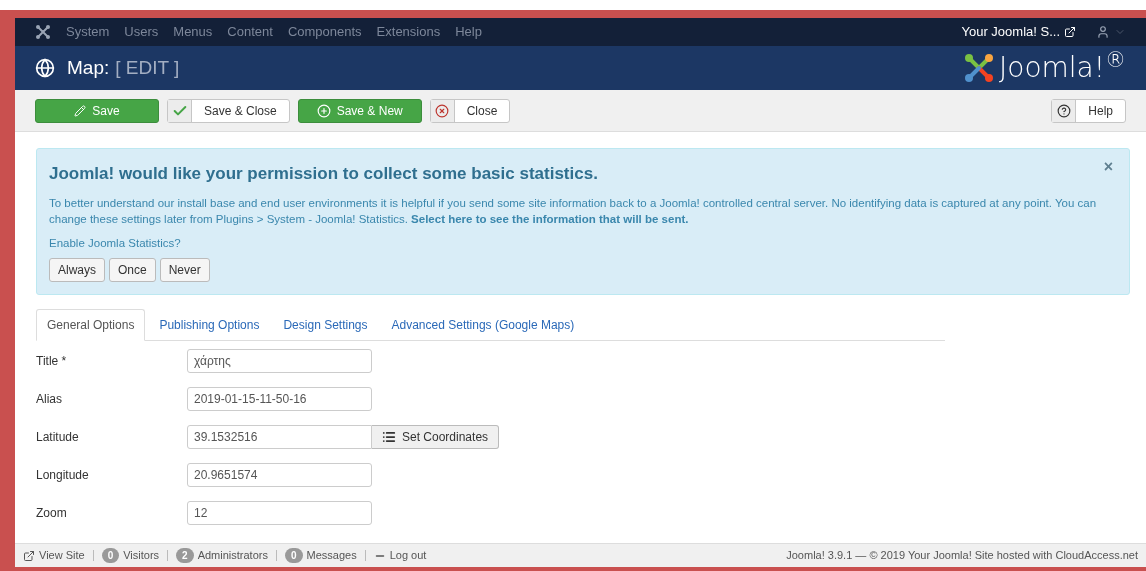  Describe the element at coordinates (331, 555) in the screenshot. I see `status-link: Messages` at that location.